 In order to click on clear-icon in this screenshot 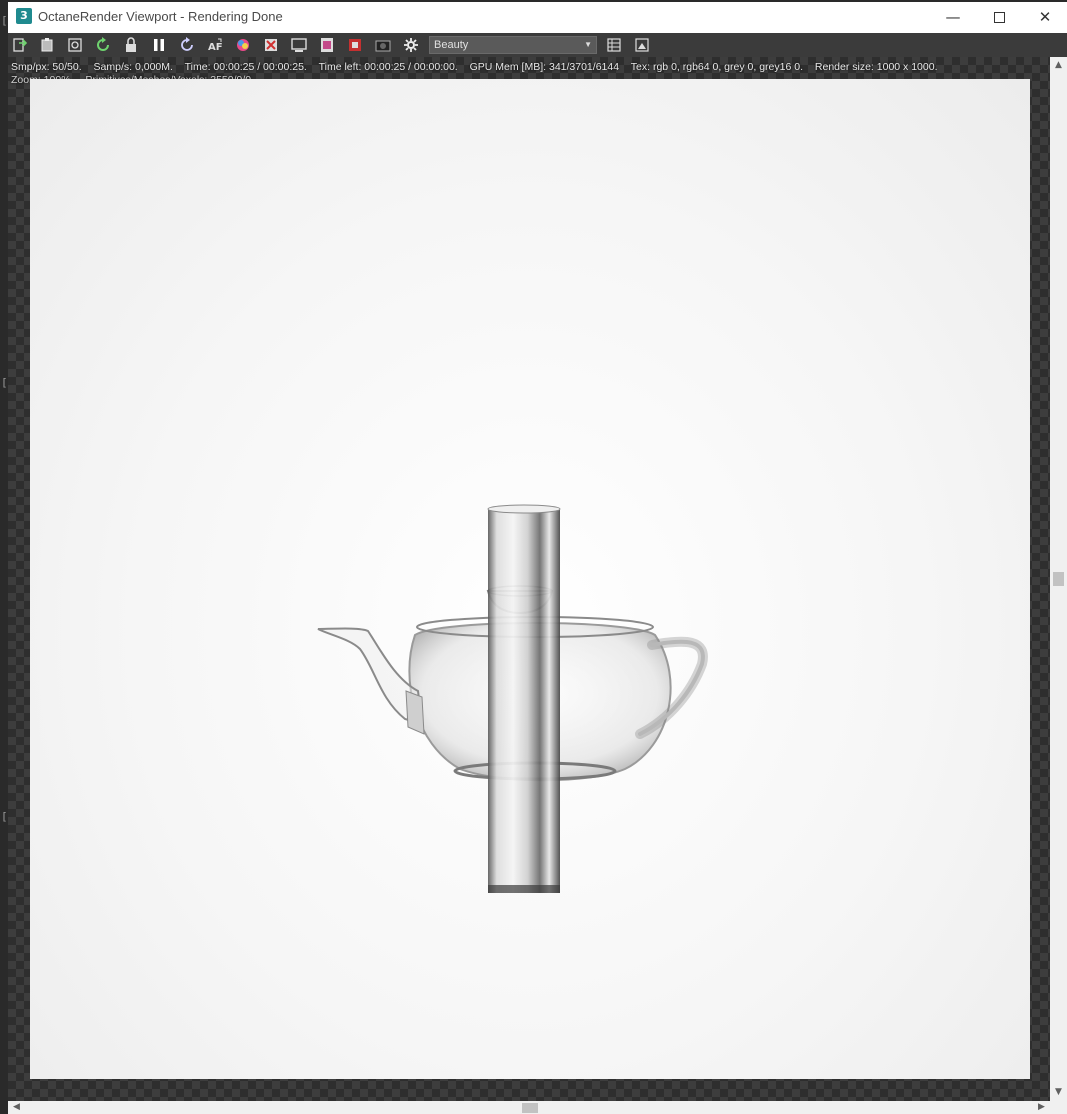, I will do `click(271, 45)`.